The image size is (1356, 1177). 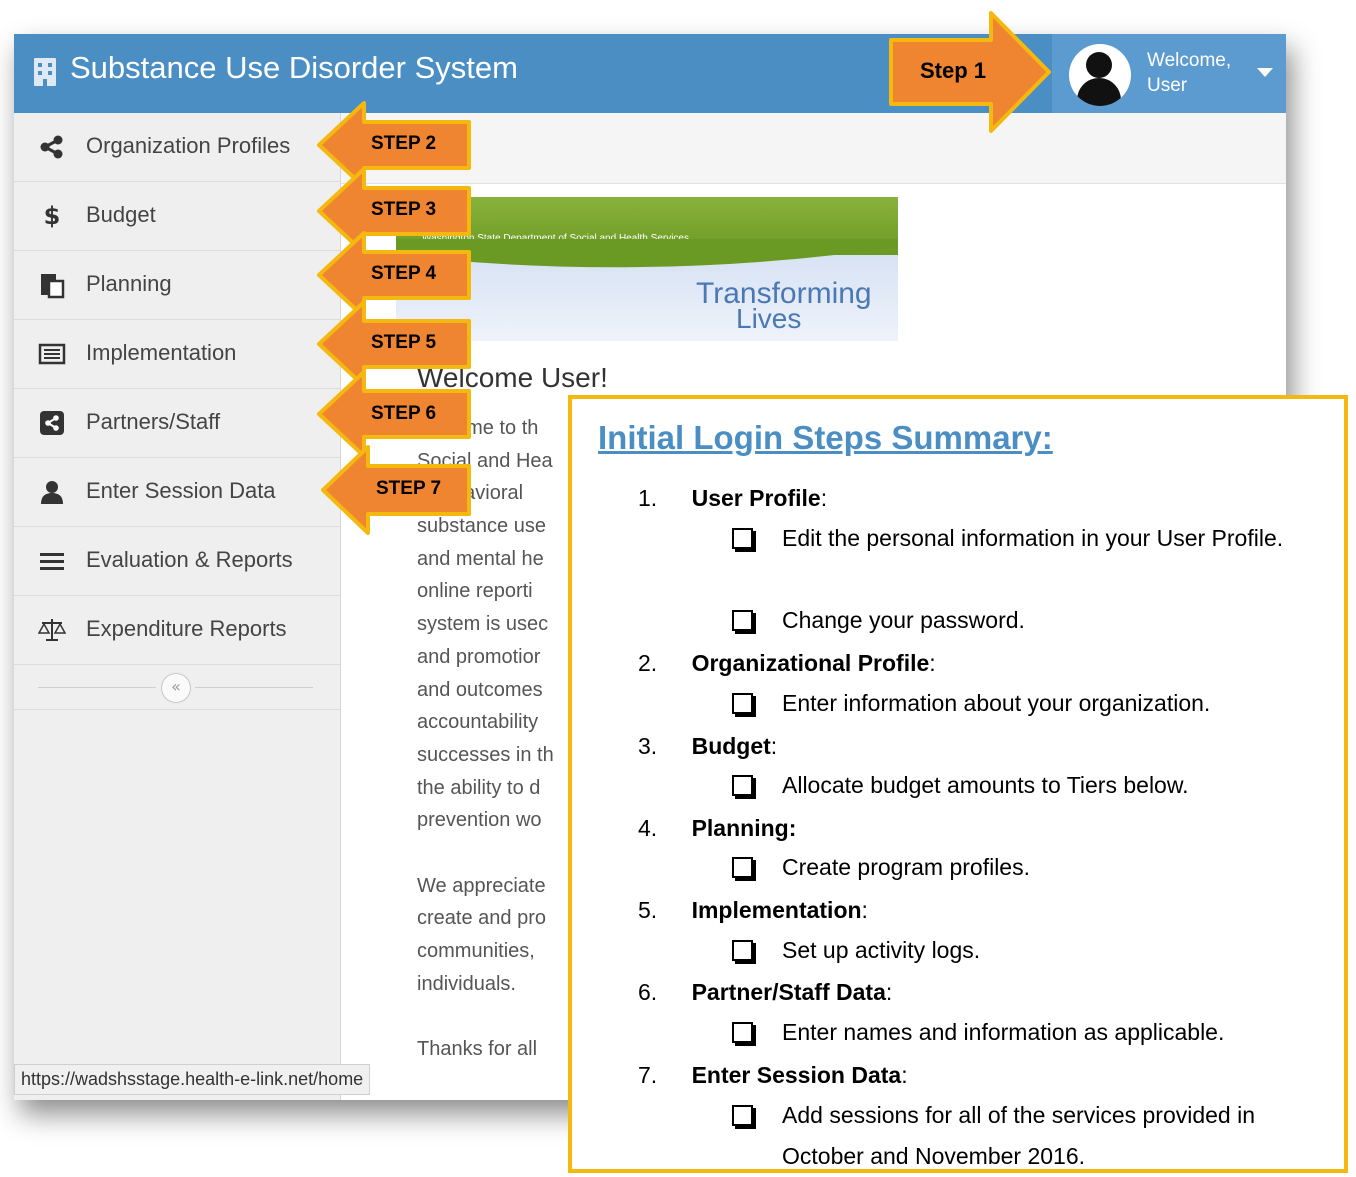 What do you see at coordinates (731, 746) in the screenshot?
I see `step-name: Budget` at bounding box center [731, 746].